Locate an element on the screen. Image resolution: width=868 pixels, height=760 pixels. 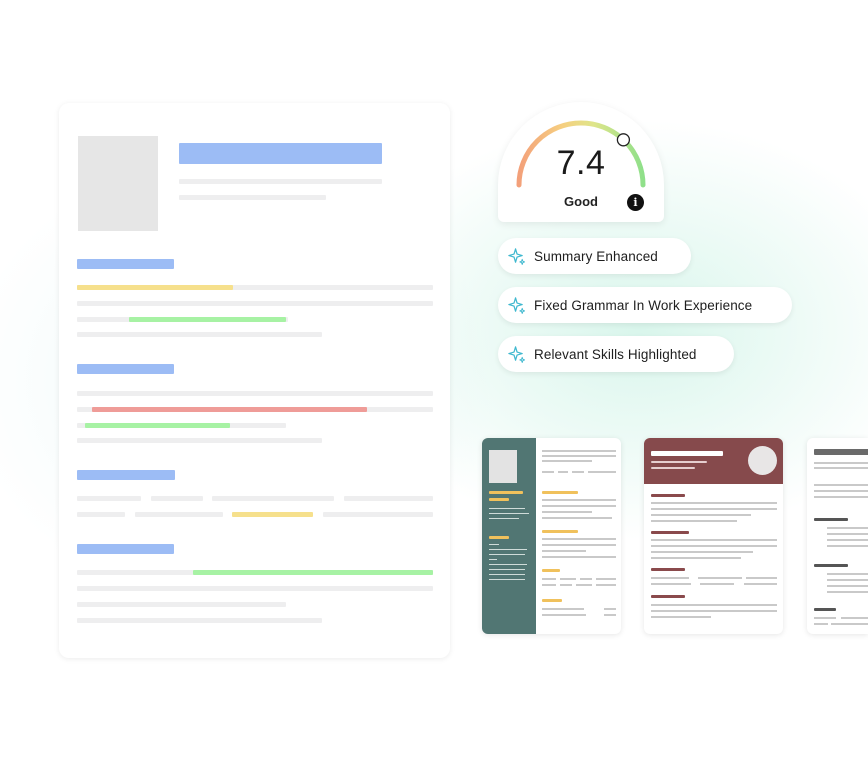
highlight-yellow is located at coordinates (272, 514).